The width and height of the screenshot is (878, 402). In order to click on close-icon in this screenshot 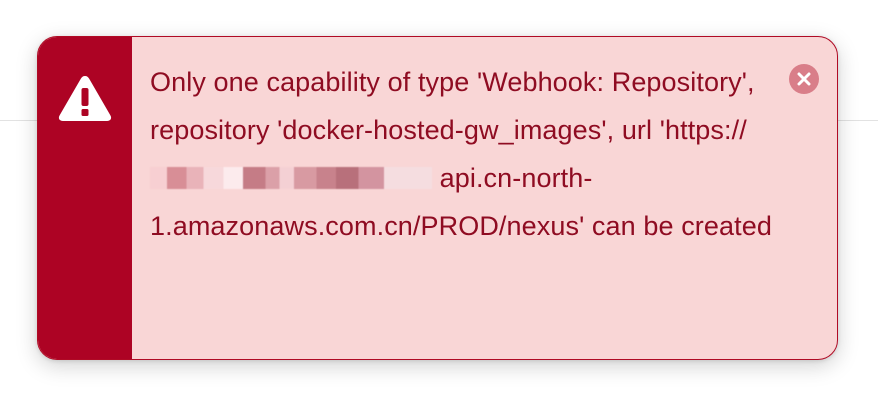, I will do `click(804, 79)`.